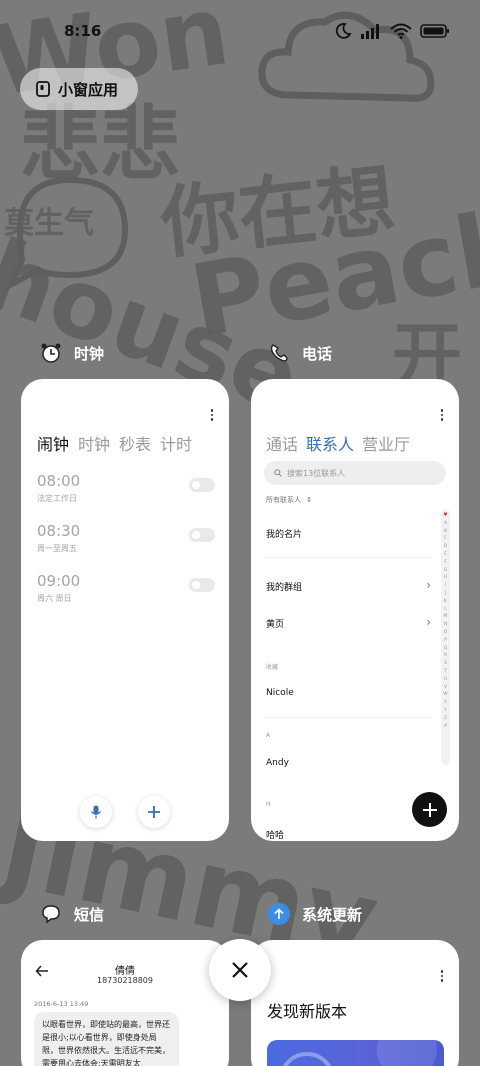  Describe the element at coordinates (445, 602) in the screenshot. I see `index-letter: K` at that location.